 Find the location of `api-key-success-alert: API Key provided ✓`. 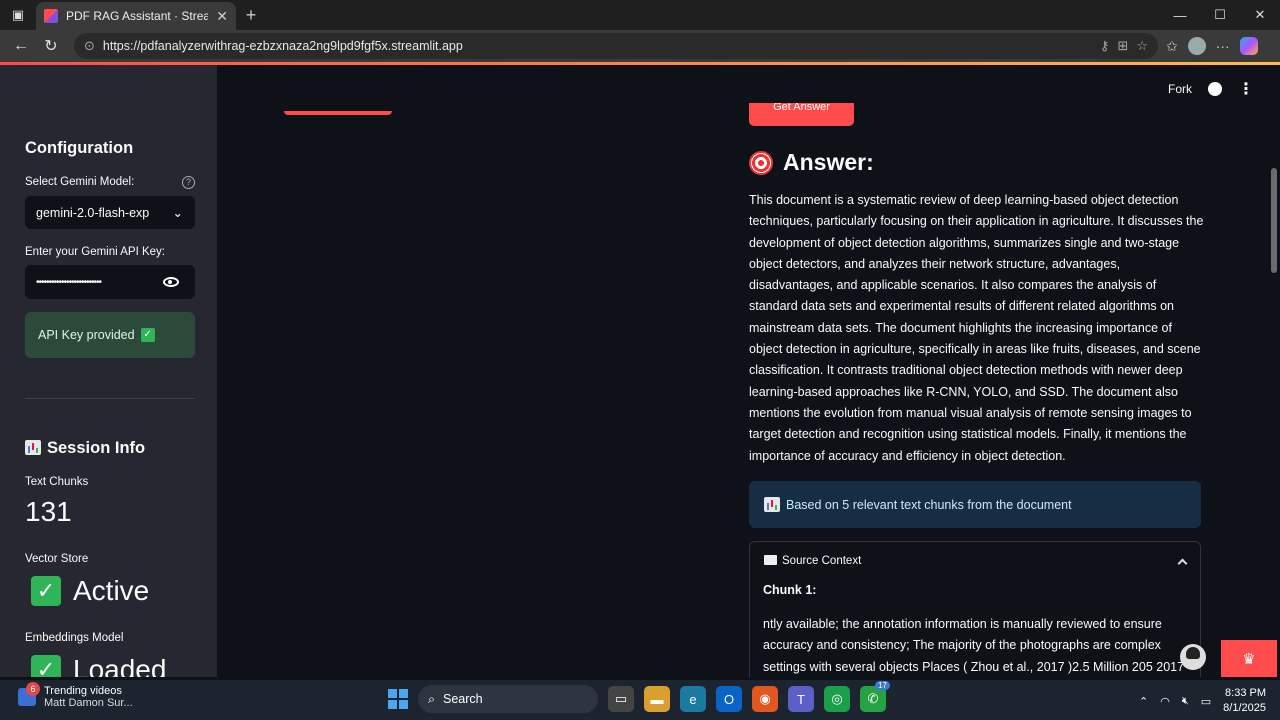

api-key-success-alert: API Key provided ✓ is located at coordinates (110, 335).